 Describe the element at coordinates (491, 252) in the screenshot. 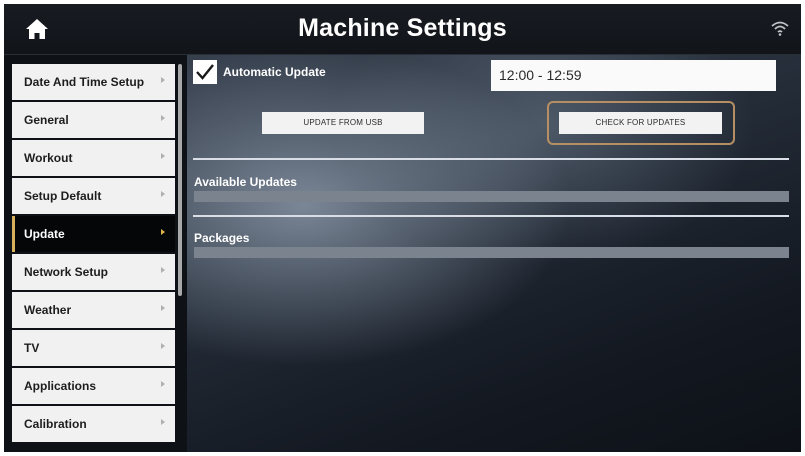

I see `packages-list` at that location.